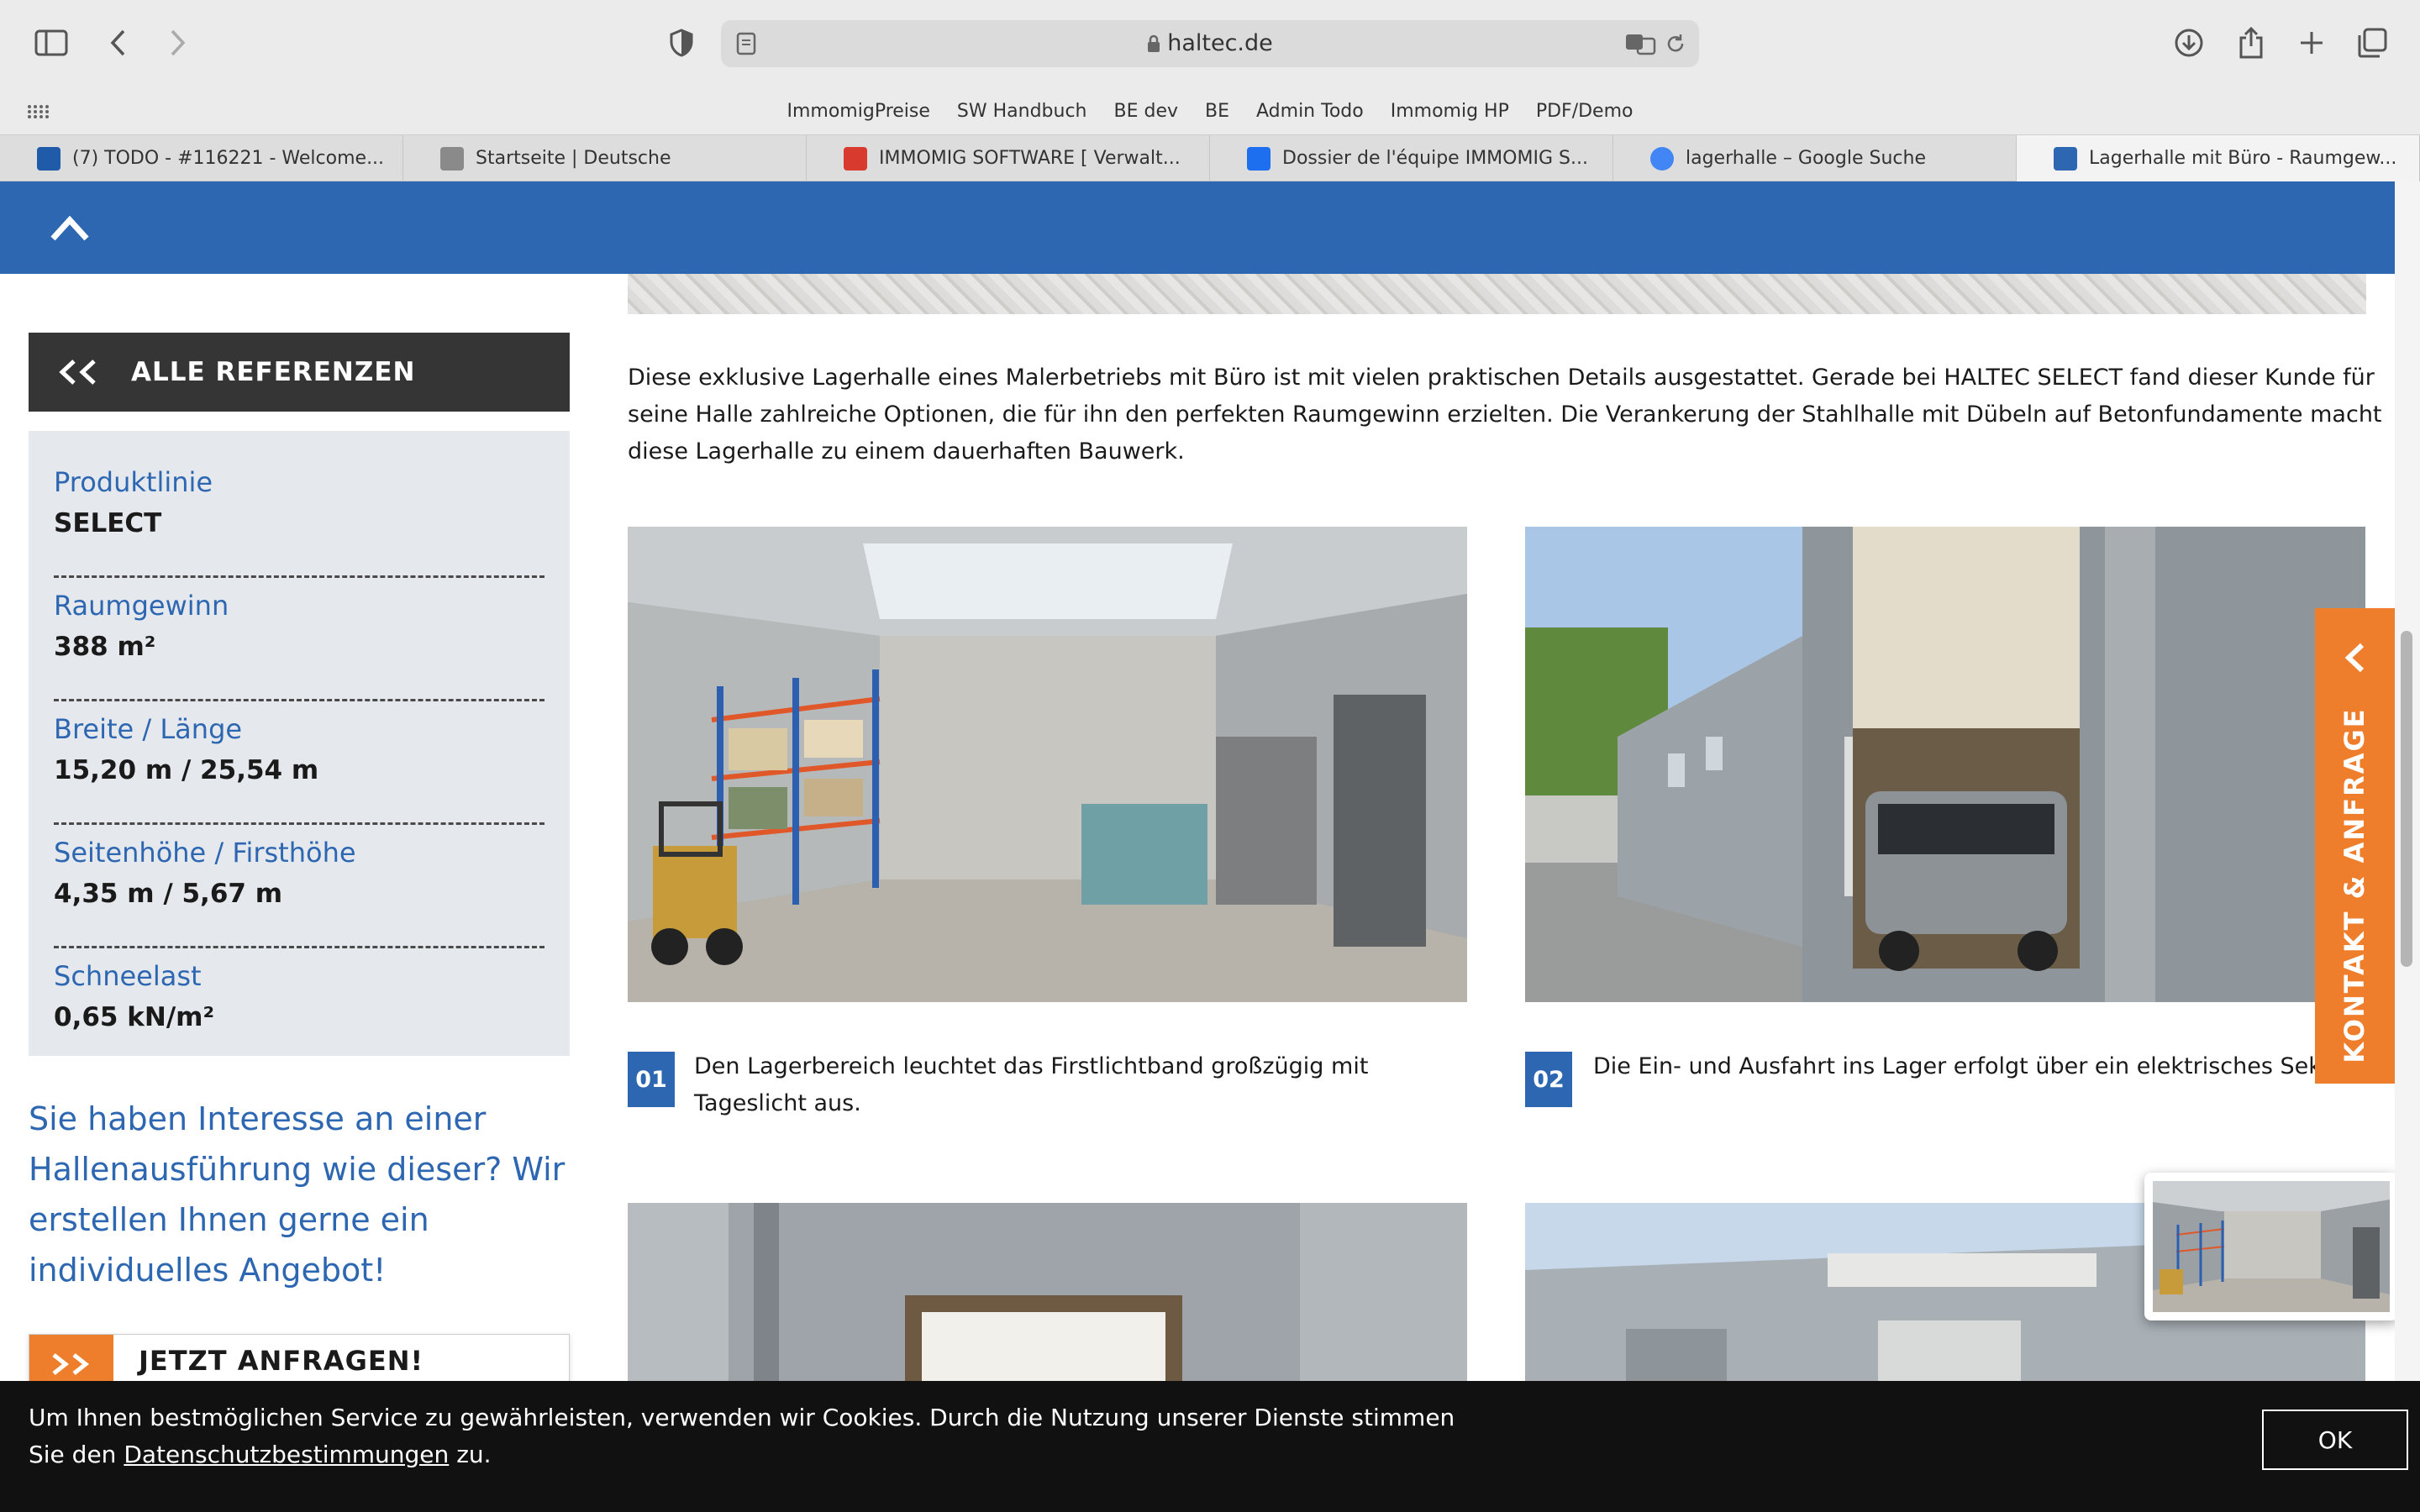  Describe the element at coordinates (2406, 799) in the screenshot. I see `scrollbar-thumb` at that location.